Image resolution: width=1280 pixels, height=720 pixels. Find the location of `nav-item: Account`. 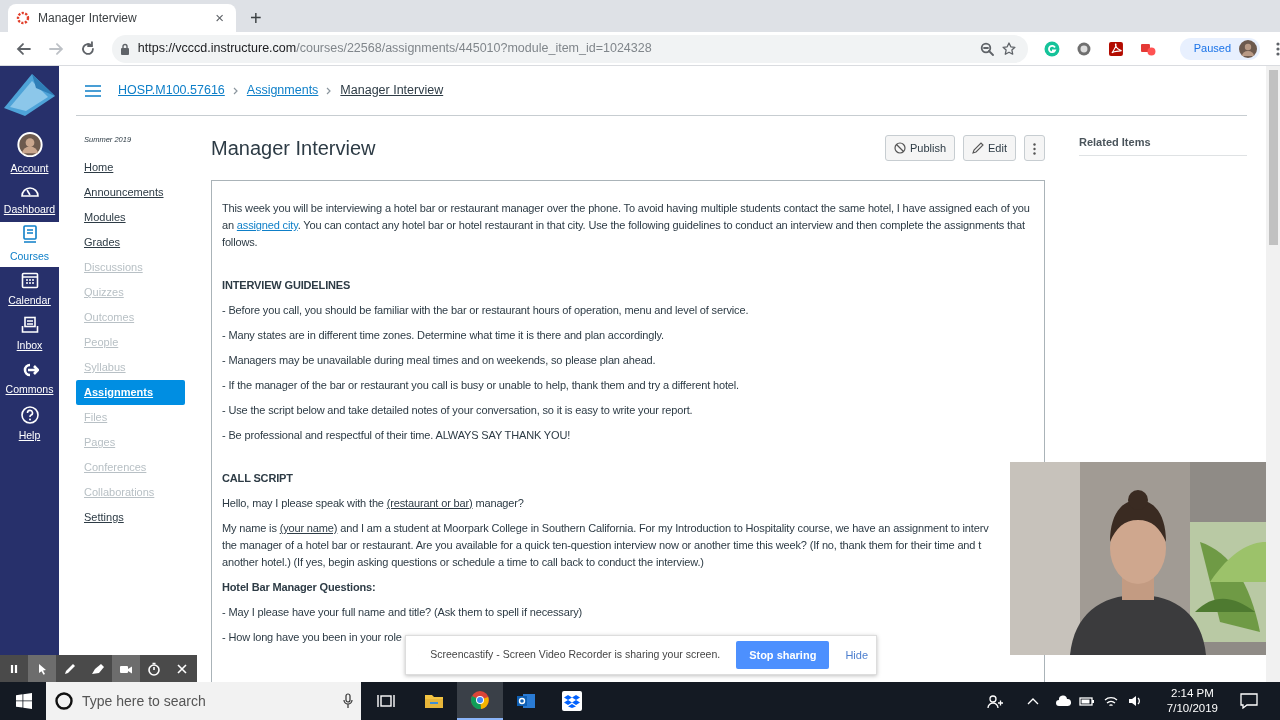

nav-item: Account is located at coordinates (29, 154).